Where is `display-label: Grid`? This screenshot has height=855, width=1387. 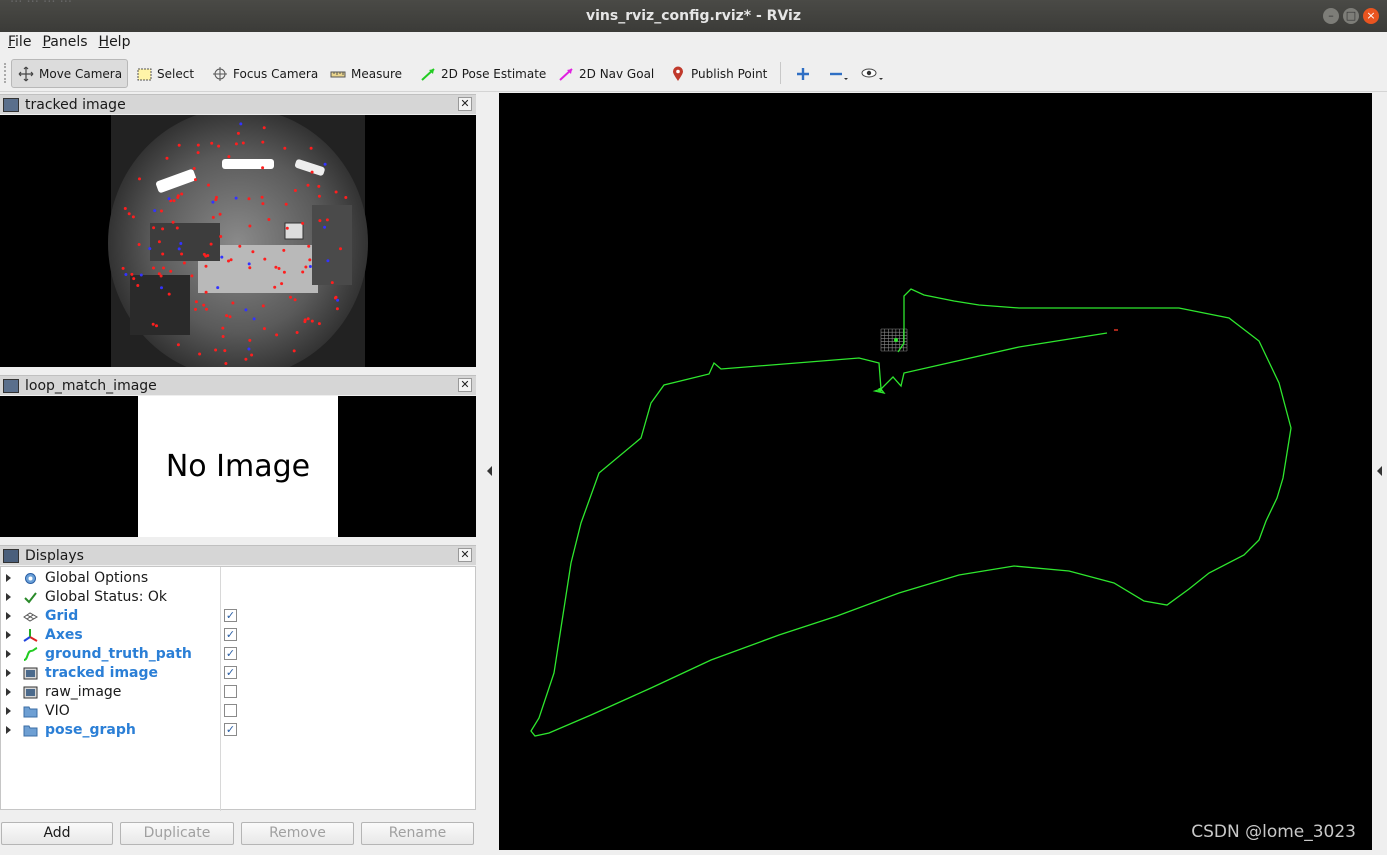
display-label: Grid is located at coordinates (62, 616).